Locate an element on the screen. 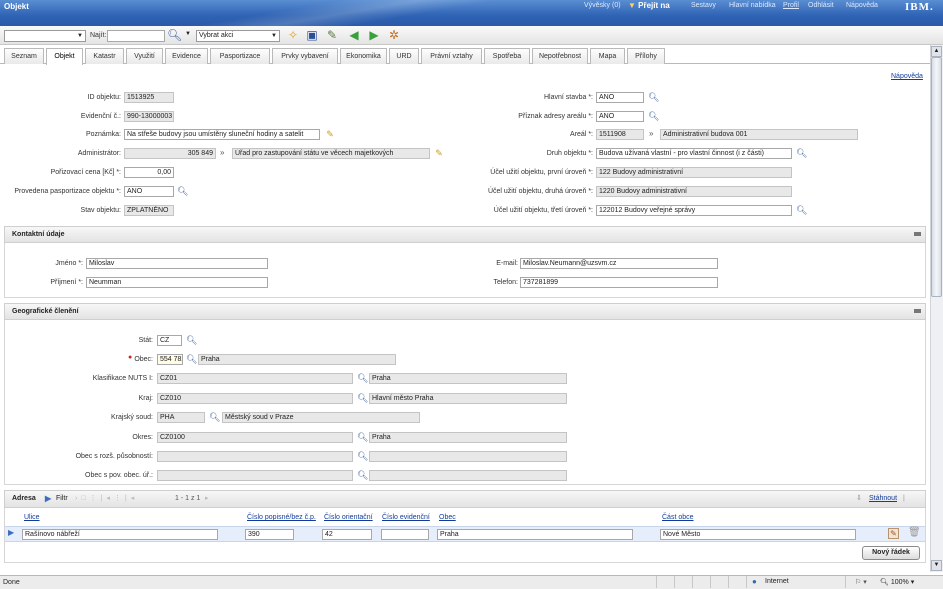 This screenshot has height=589, width=943. cislo-popisne-cell: 390 is located at coordinates (269, 534).